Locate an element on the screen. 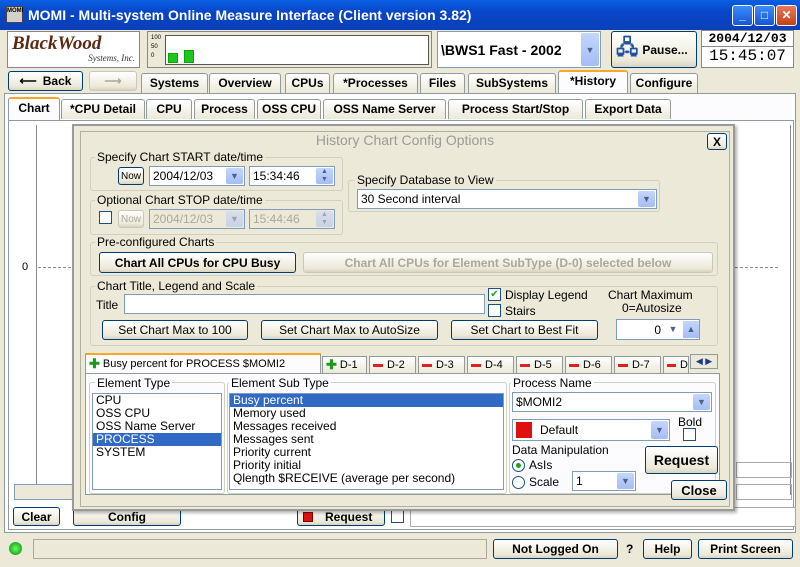 The height and width of the screenshot is (567, 800). request-button: Request is located at coordinates (681, 460).